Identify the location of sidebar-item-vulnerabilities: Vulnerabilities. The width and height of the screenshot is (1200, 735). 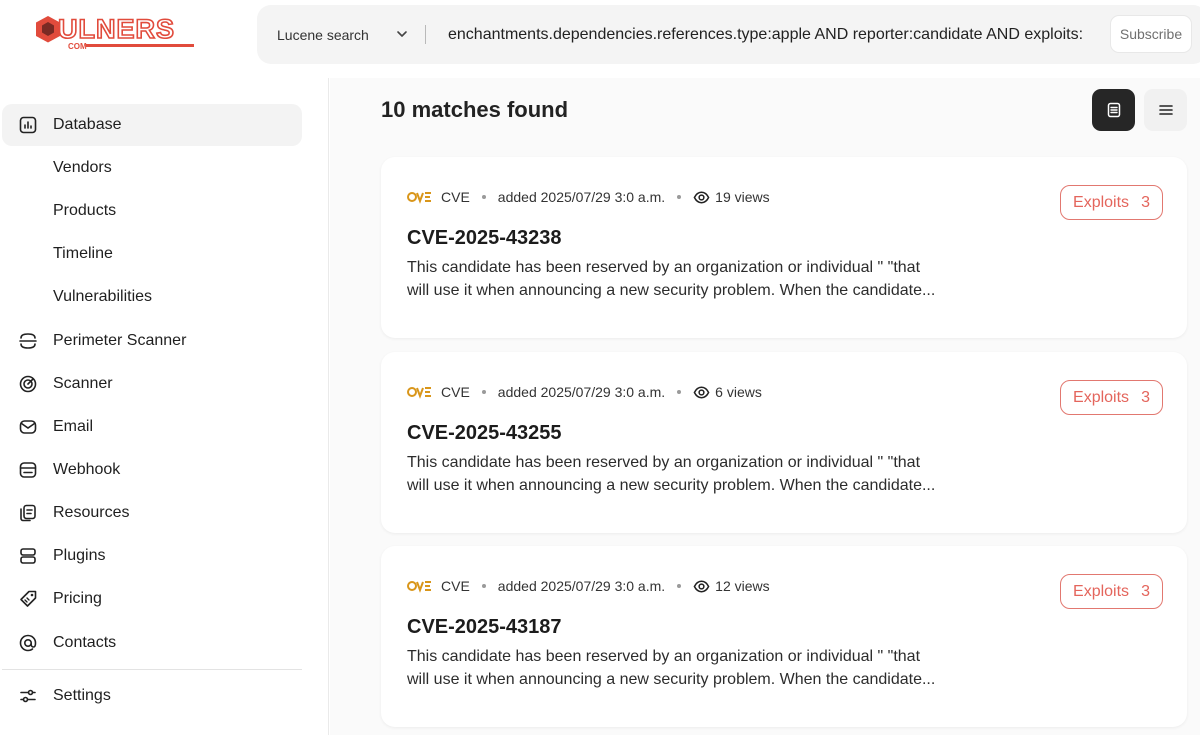
(152, 297).